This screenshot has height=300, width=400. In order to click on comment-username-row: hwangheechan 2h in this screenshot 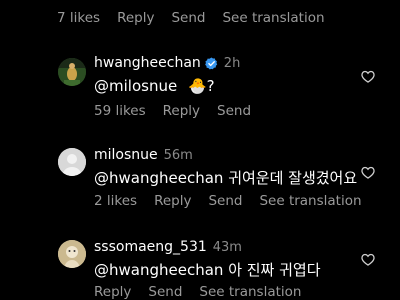, I will do `click(167, 63)`.